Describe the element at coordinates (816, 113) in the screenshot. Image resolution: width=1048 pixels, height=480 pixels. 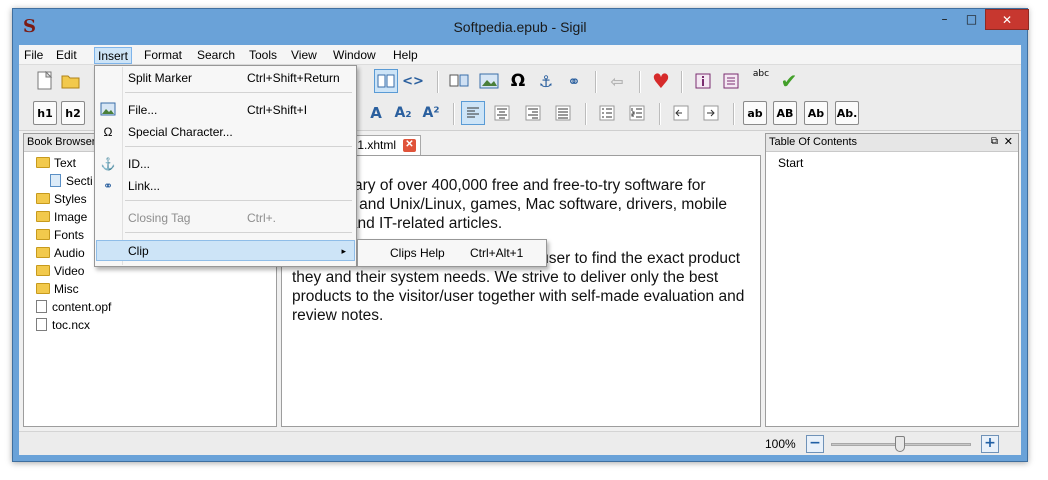
I see `titlecase-button: Ab` at that location.